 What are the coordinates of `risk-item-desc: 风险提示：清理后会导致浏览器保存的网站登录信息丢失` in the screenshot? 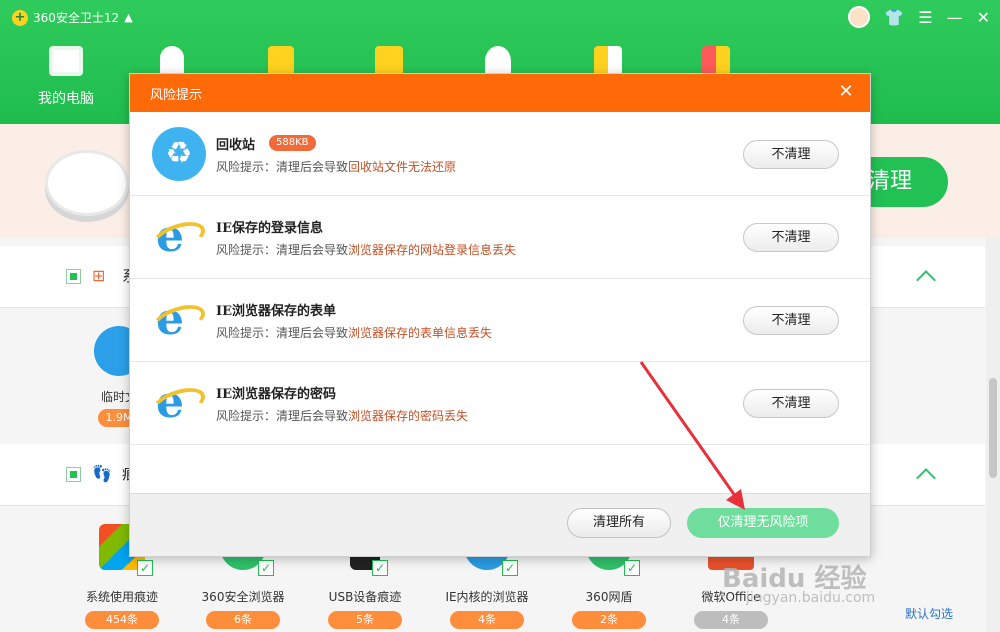 It's located at (366, 249).